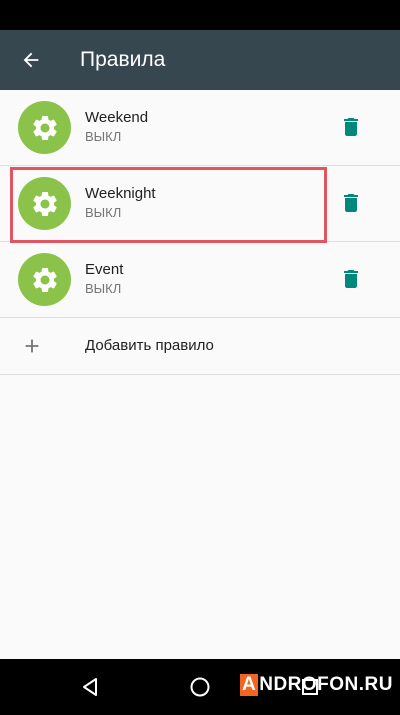  I want to click on nav-back-button, so click(90, 687).